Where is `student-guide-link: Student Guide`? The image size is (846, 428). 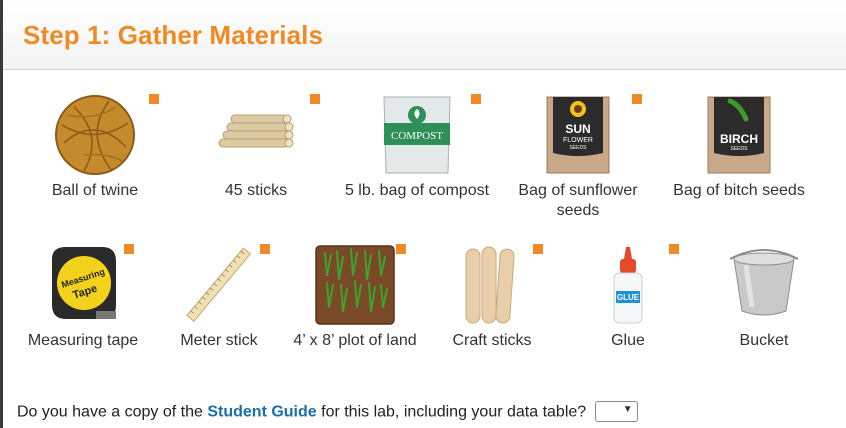
student-guide-link: Student Guide is located at coordinates (261, 412).